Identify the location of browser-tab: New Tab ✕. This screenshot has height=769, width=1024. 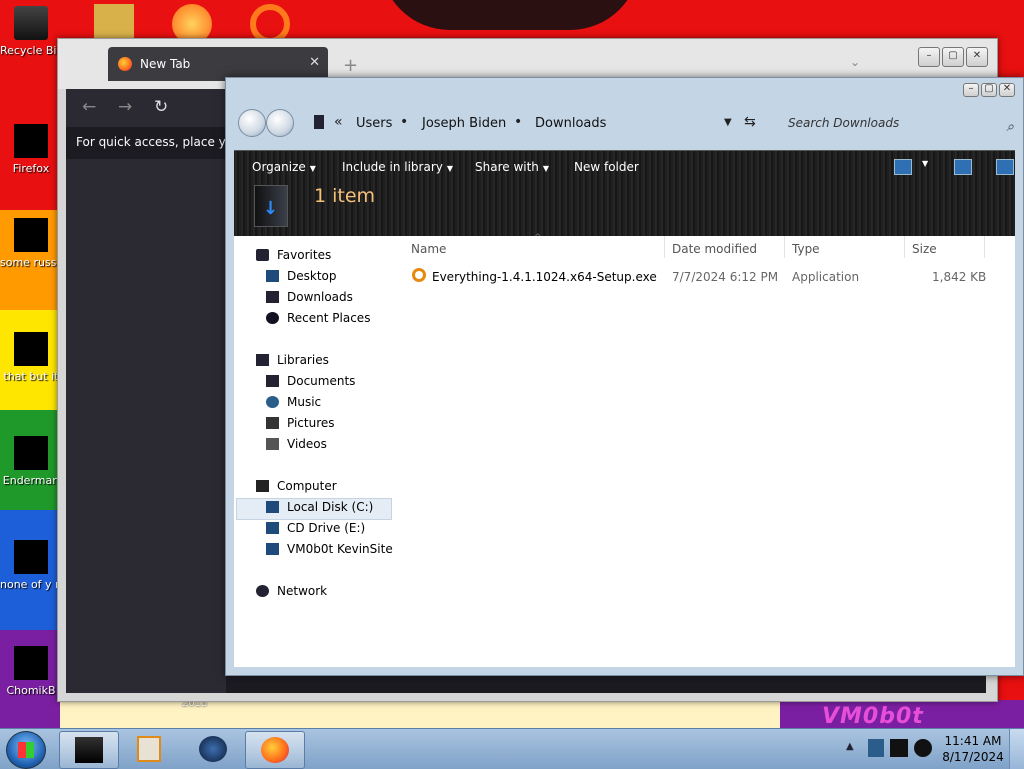
(218, 64).